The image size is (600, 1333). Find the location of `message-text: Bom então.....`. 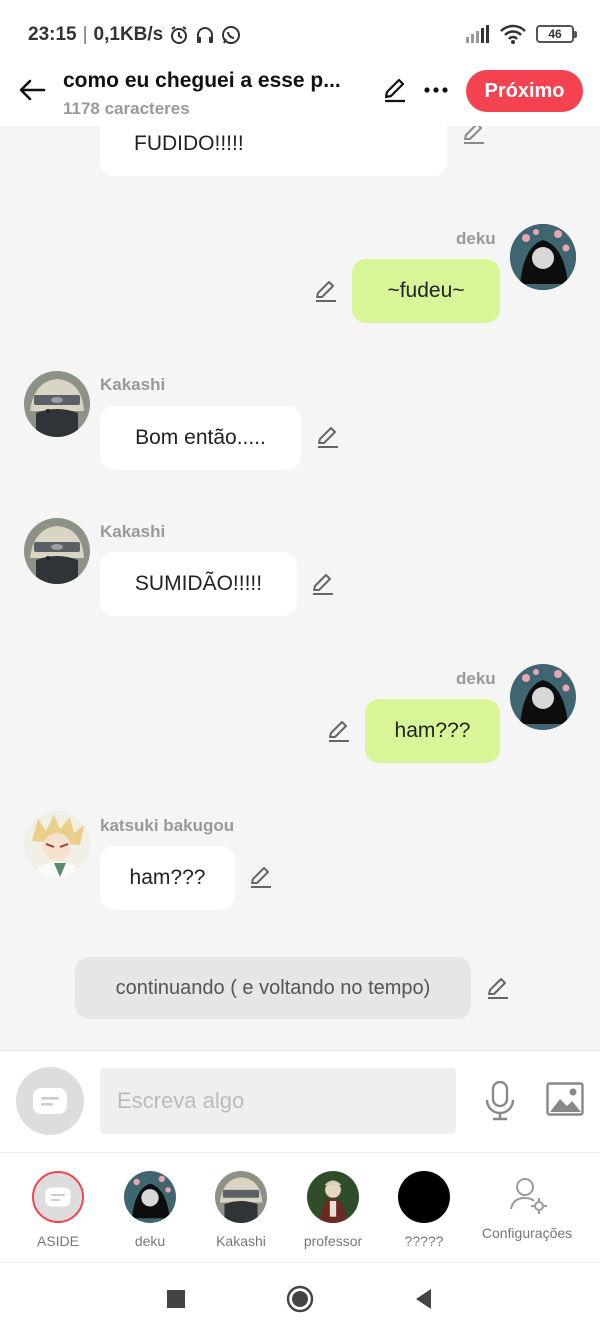

message-text: Bom então..... is located at coordinates (200, 437).